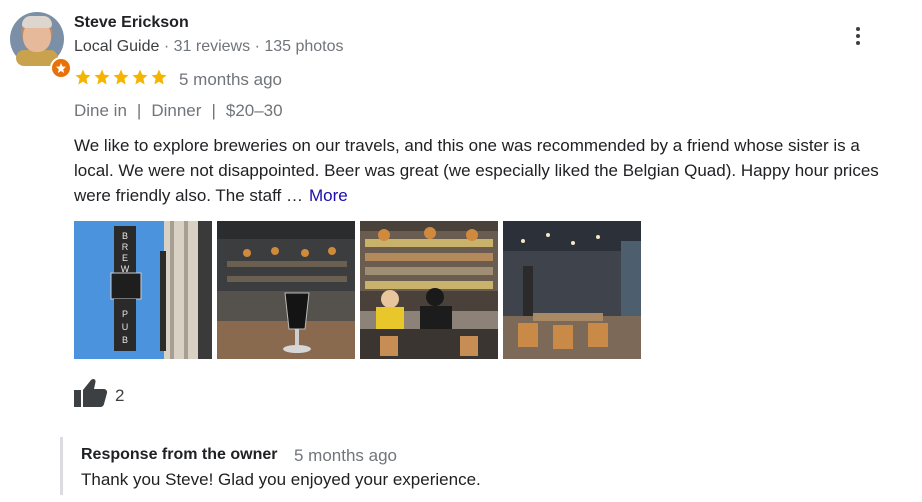 This screenshot has height=502, width=922. What do you see at coordinates (286, 290) in the screenshot?
I see `photo-beer-glass` at bounding box center [286, 290].